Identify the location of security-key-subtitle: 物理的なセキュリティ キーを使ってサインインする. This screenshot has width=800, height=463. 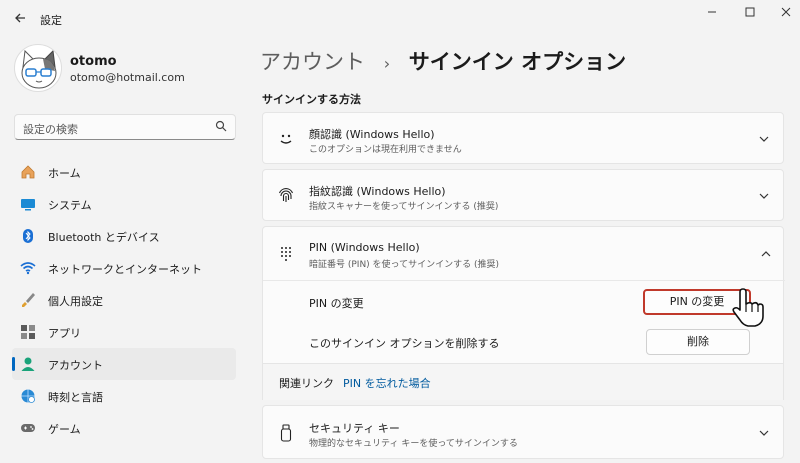
(413, 444).